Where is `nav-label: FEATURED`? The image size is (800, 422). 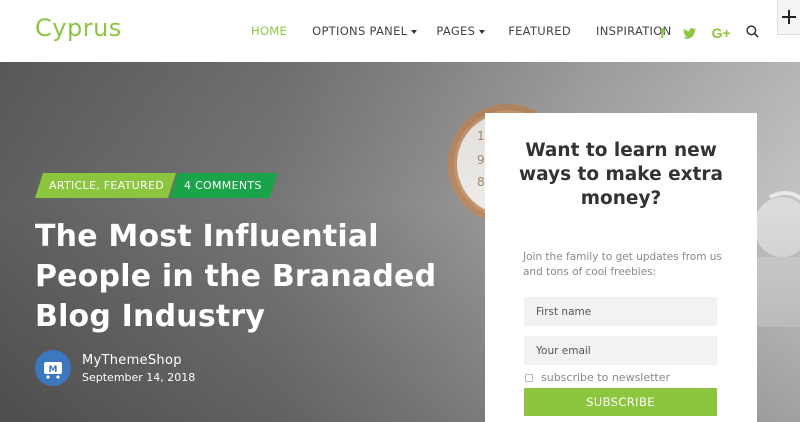 nav-label: FEATURED is located at coordinates (540, 31).